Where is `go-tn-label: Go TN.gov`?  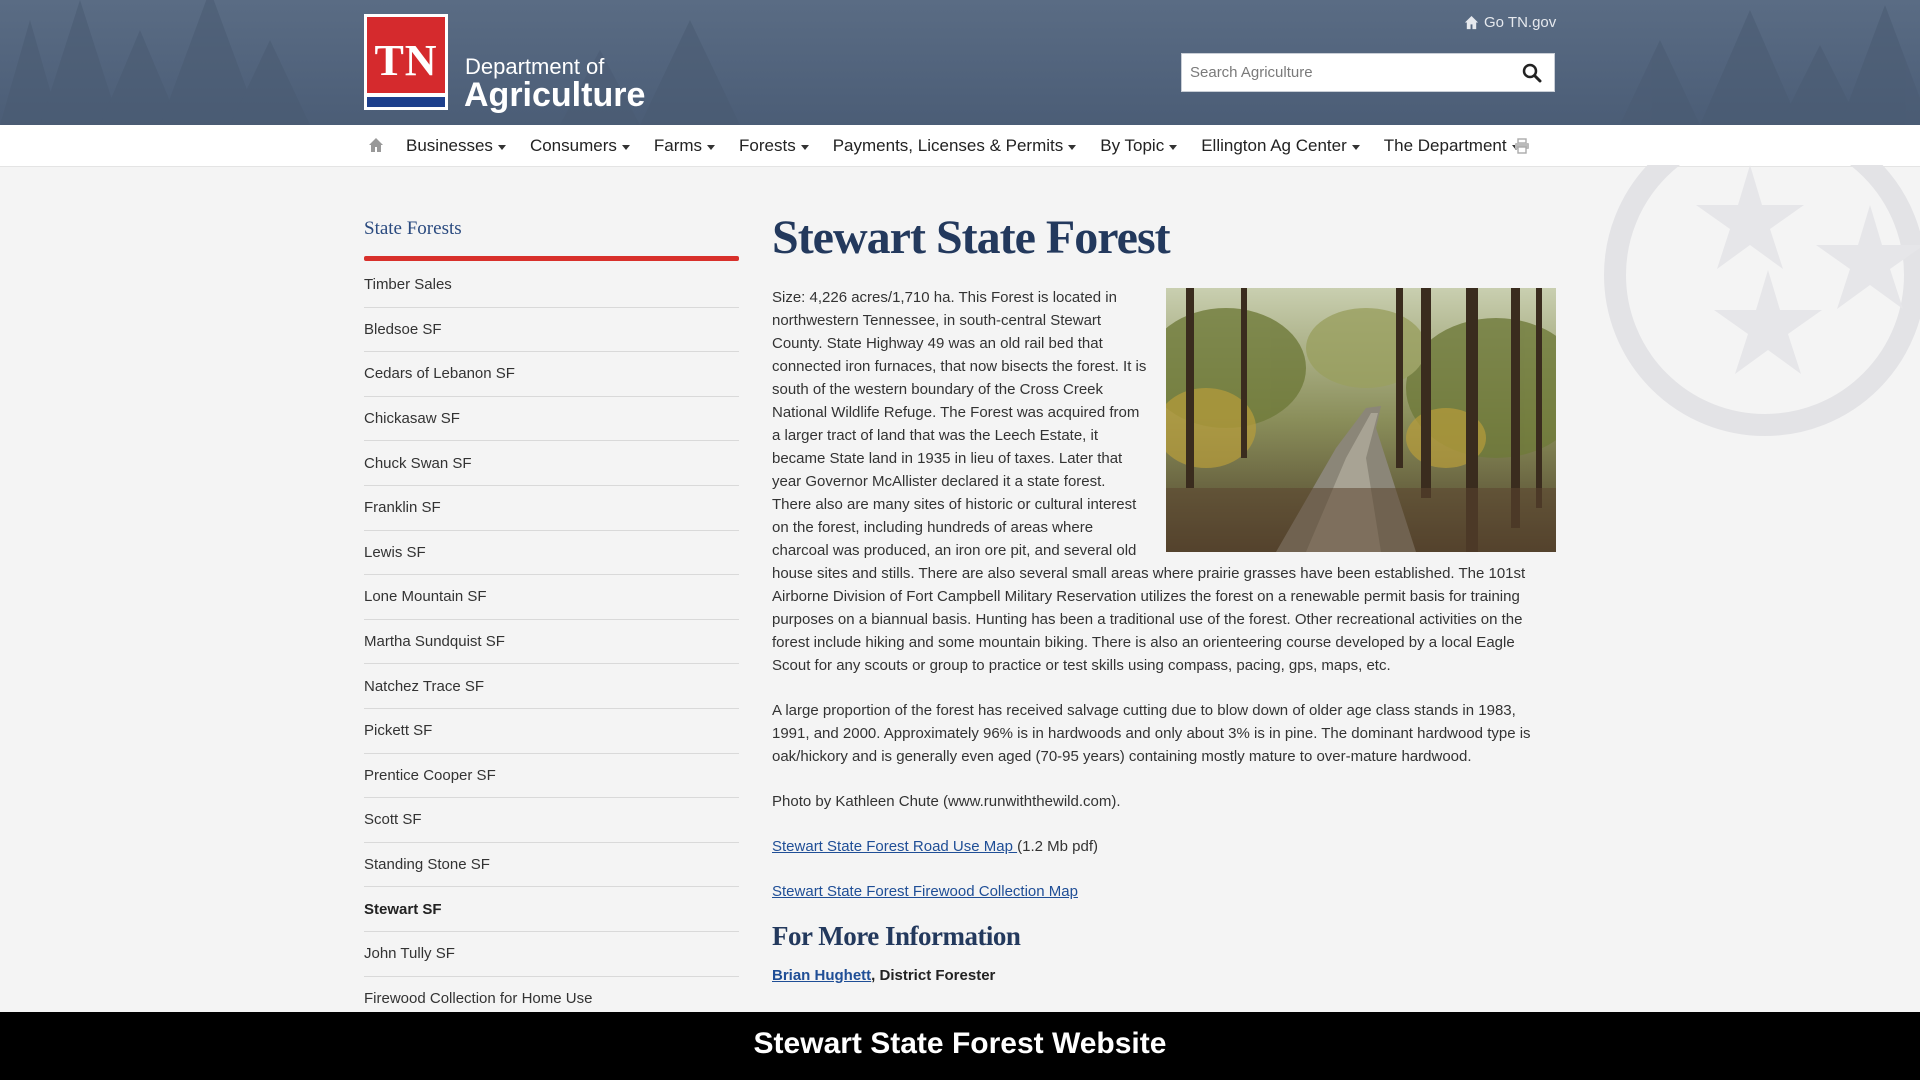
go-tn-label: Go TN.gov is located at coordinates (1520, 22).